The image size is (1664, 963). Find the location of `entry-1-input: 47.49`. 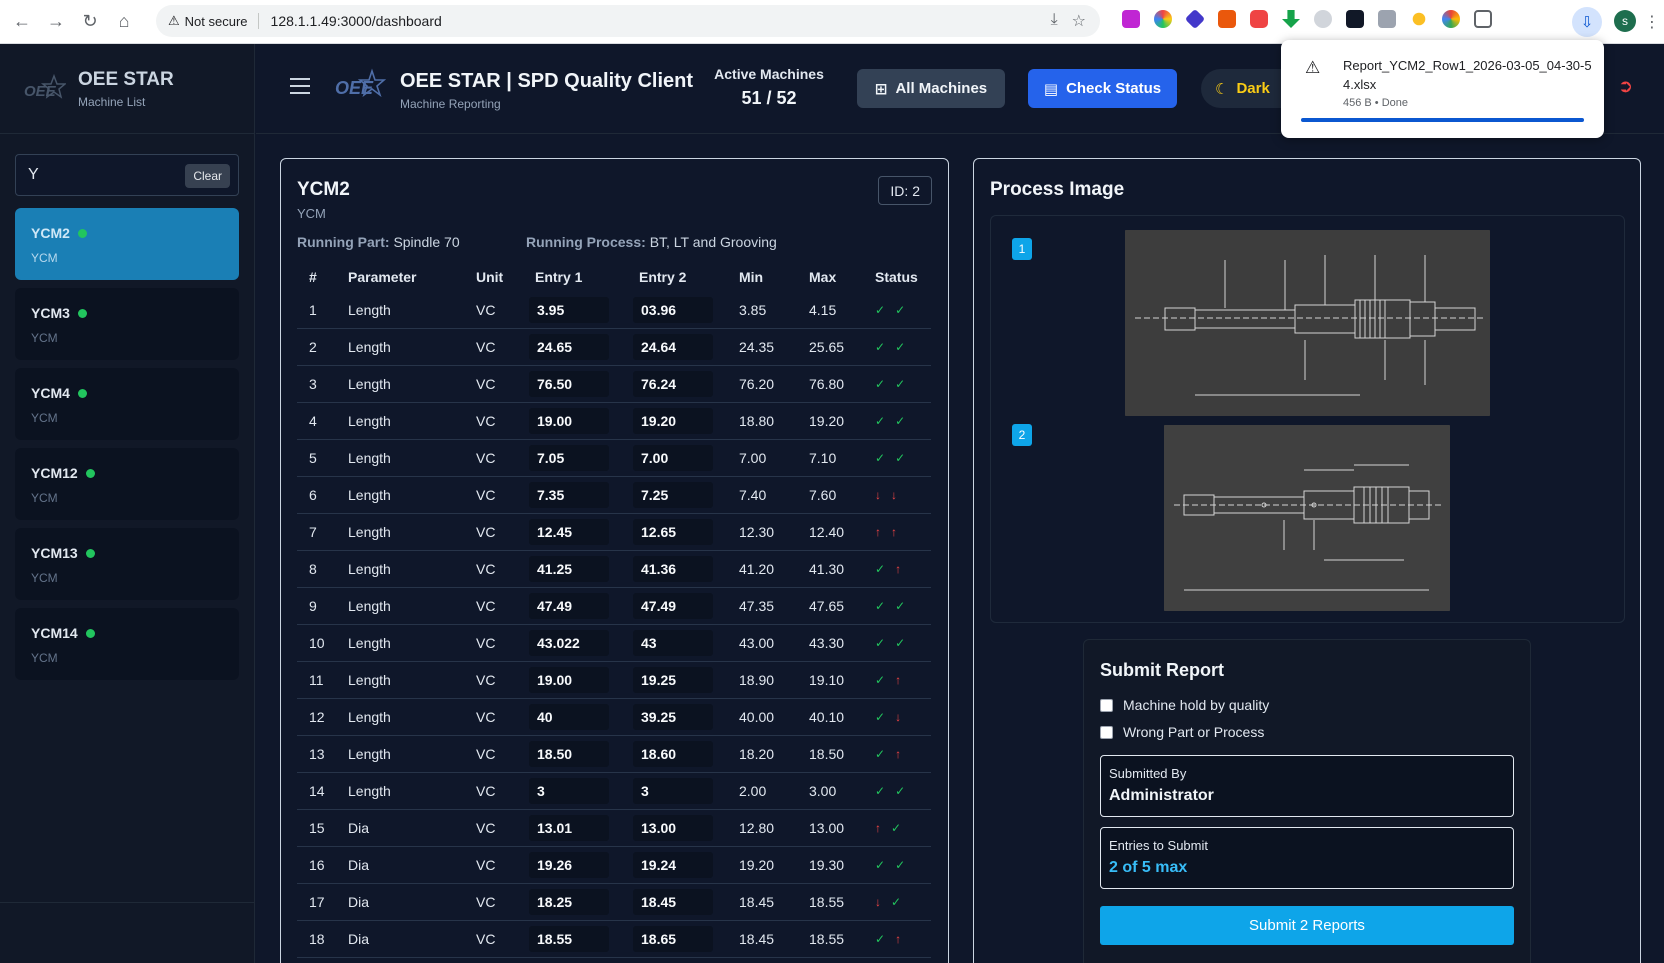

entry-1-input: 47.49 is located at coordinates (569, 606).